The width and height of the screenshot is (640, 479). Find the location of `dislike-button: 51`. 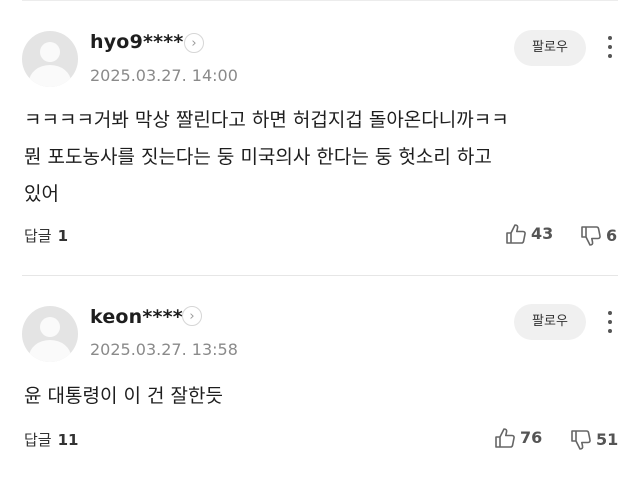

dislike-button: 51 is located at coordinates (597, 441).